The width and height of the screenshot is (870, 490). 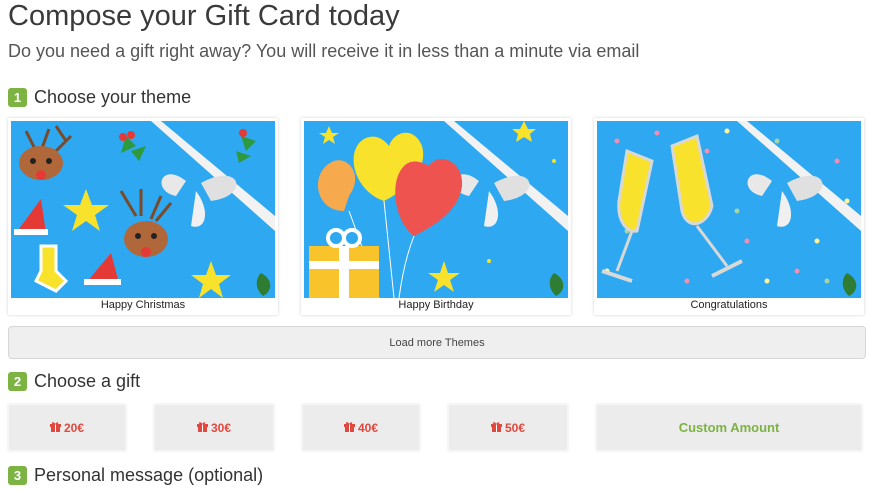 I want to click on step-2-heading: 2 Choose a gift, so click(x=74, y=381).